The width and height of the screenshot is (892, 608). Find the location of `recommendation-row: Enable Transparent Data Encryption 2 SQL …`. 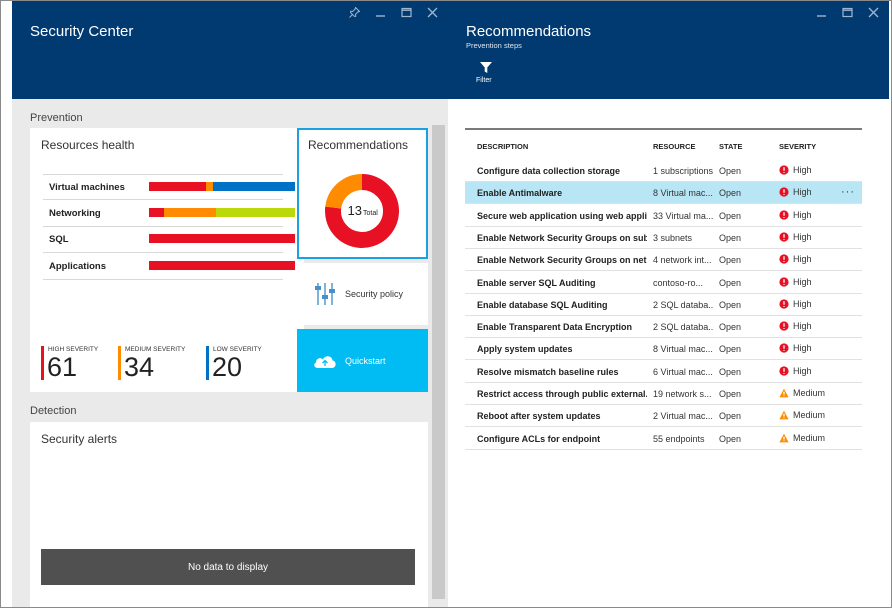

recommendation-row: Enable Transparent Data Encryption 2 SQL … is located at coordinates (663, 327).